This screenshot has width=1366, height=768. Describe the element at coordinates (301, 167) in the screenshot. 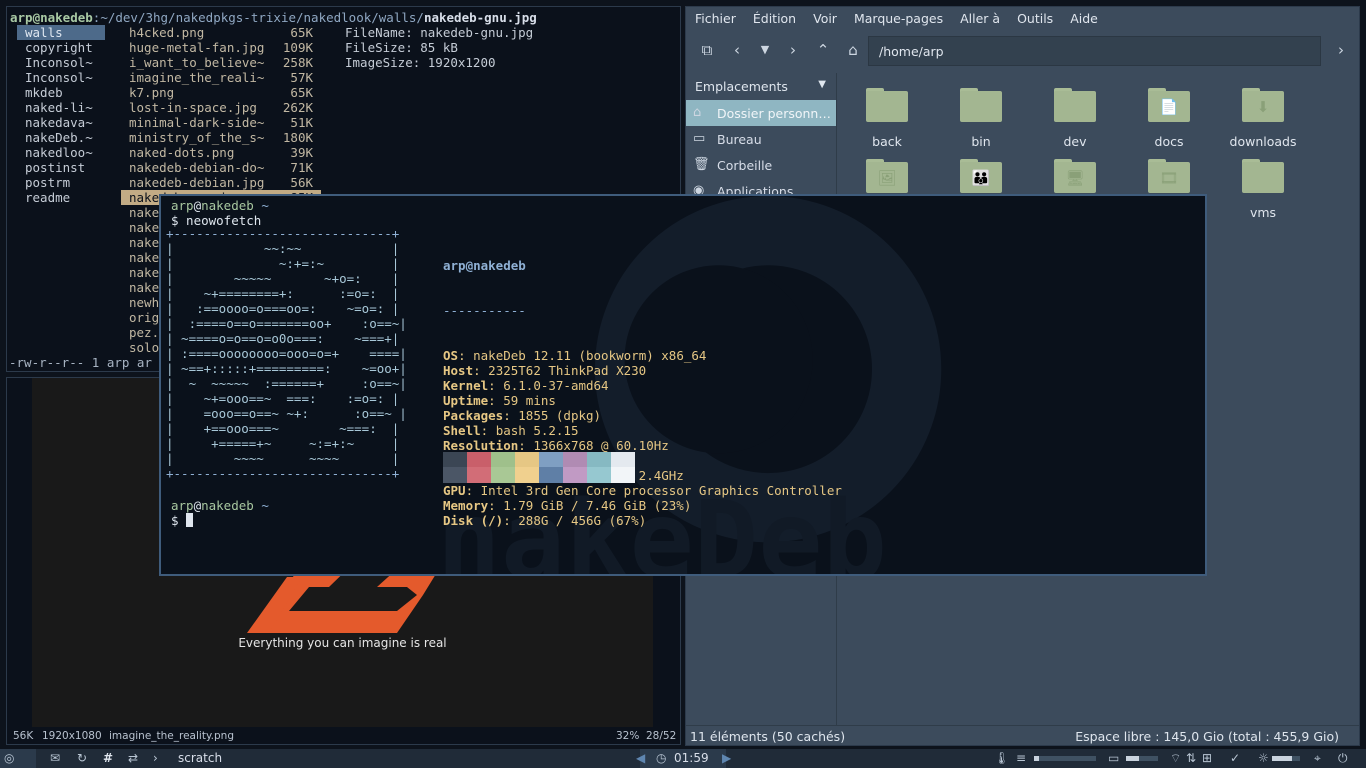

I see `ranger-file-size: 71K` at that location.